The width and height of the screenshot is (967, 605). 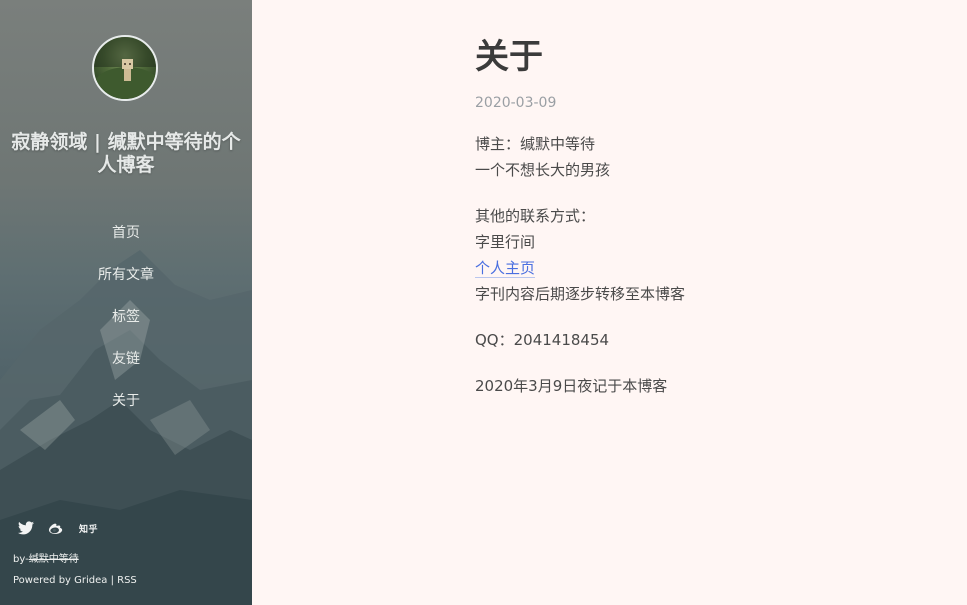 What do you see at coordinates (710, 255) in the screenshot?
I see `paragraph-contact: 其他的联系方式： 字里行间 个人主页 字刊内容后期逐步转移至本博客` at bounding box center [710, 255].